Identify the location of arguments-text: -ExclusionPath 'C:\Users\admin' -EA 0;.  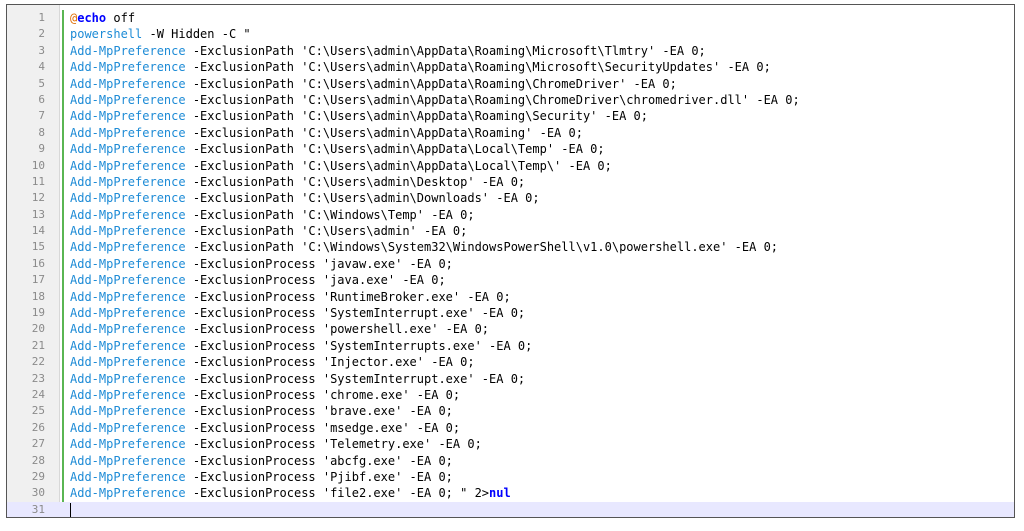
(326, 231).